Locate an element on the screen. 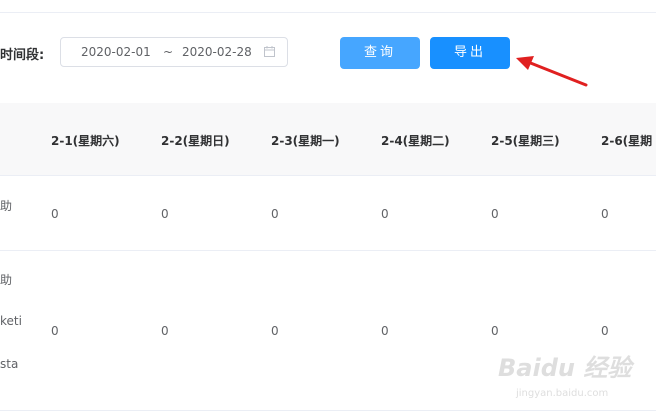 This screenshot has height=419, width=656. column-header: 2-3(星期一) is located at coordinates (305, 141).